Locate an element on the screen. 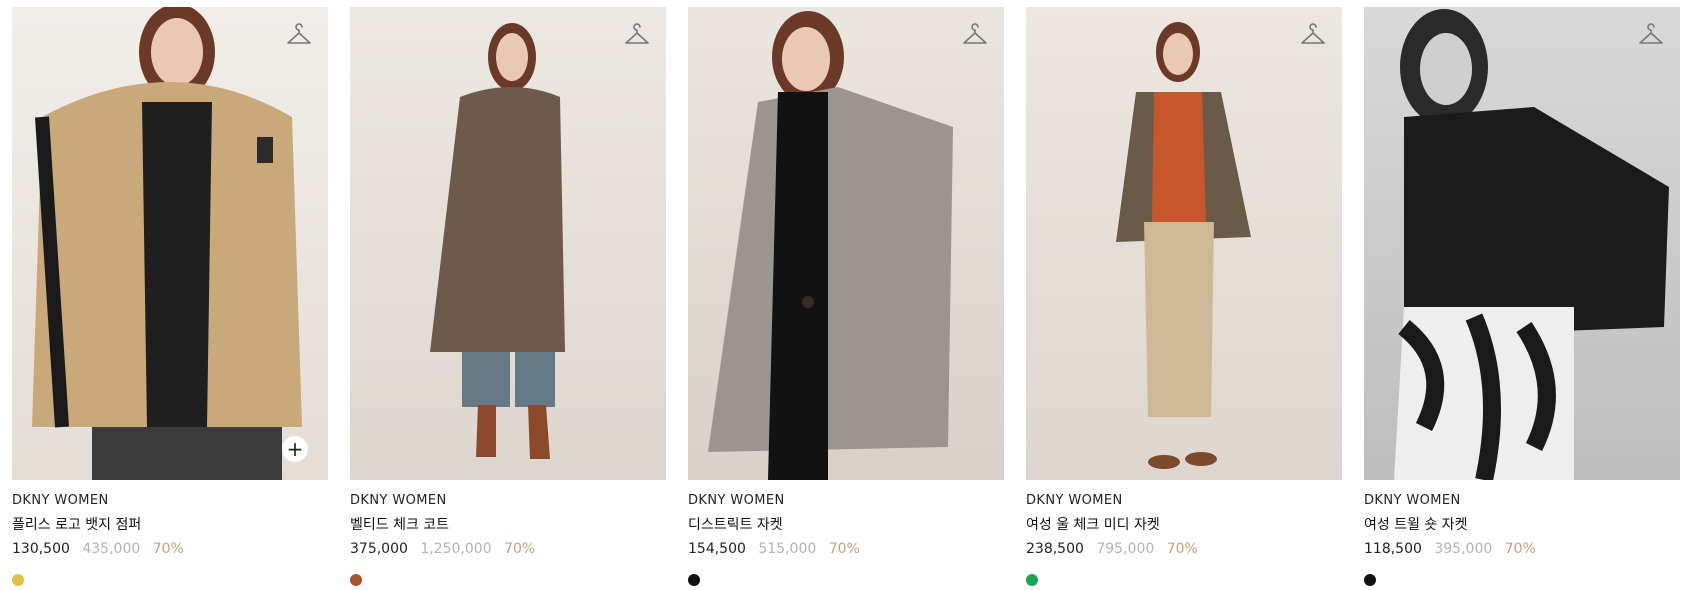 This screenshot has width=1693, height=590. original-price: 1,250,000 is located at coordinates (456, 549).